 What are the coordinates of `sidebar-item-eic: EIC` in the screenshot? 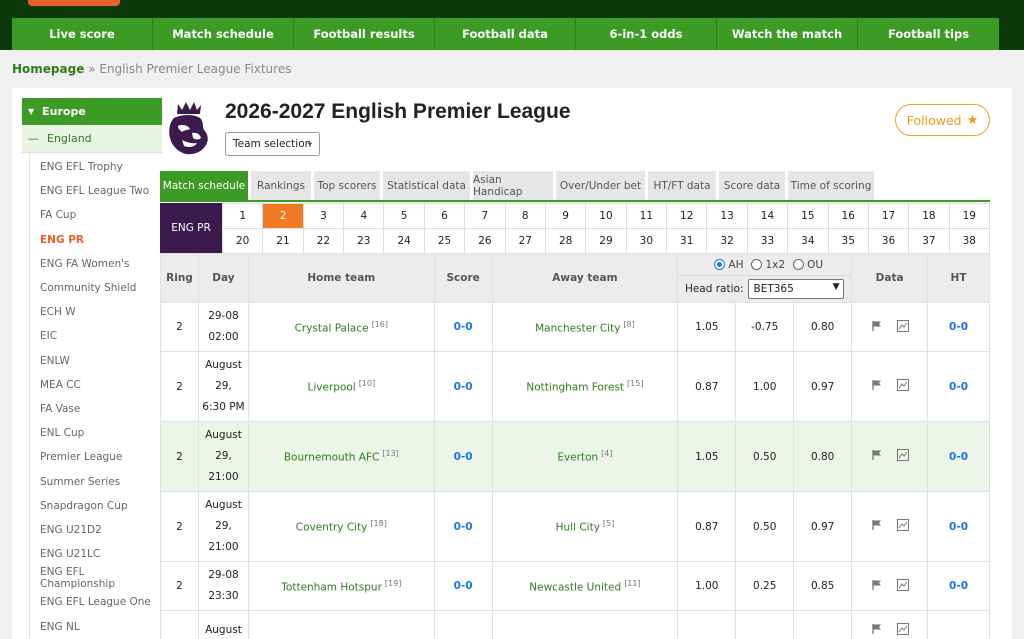 It's located at (96, 336).